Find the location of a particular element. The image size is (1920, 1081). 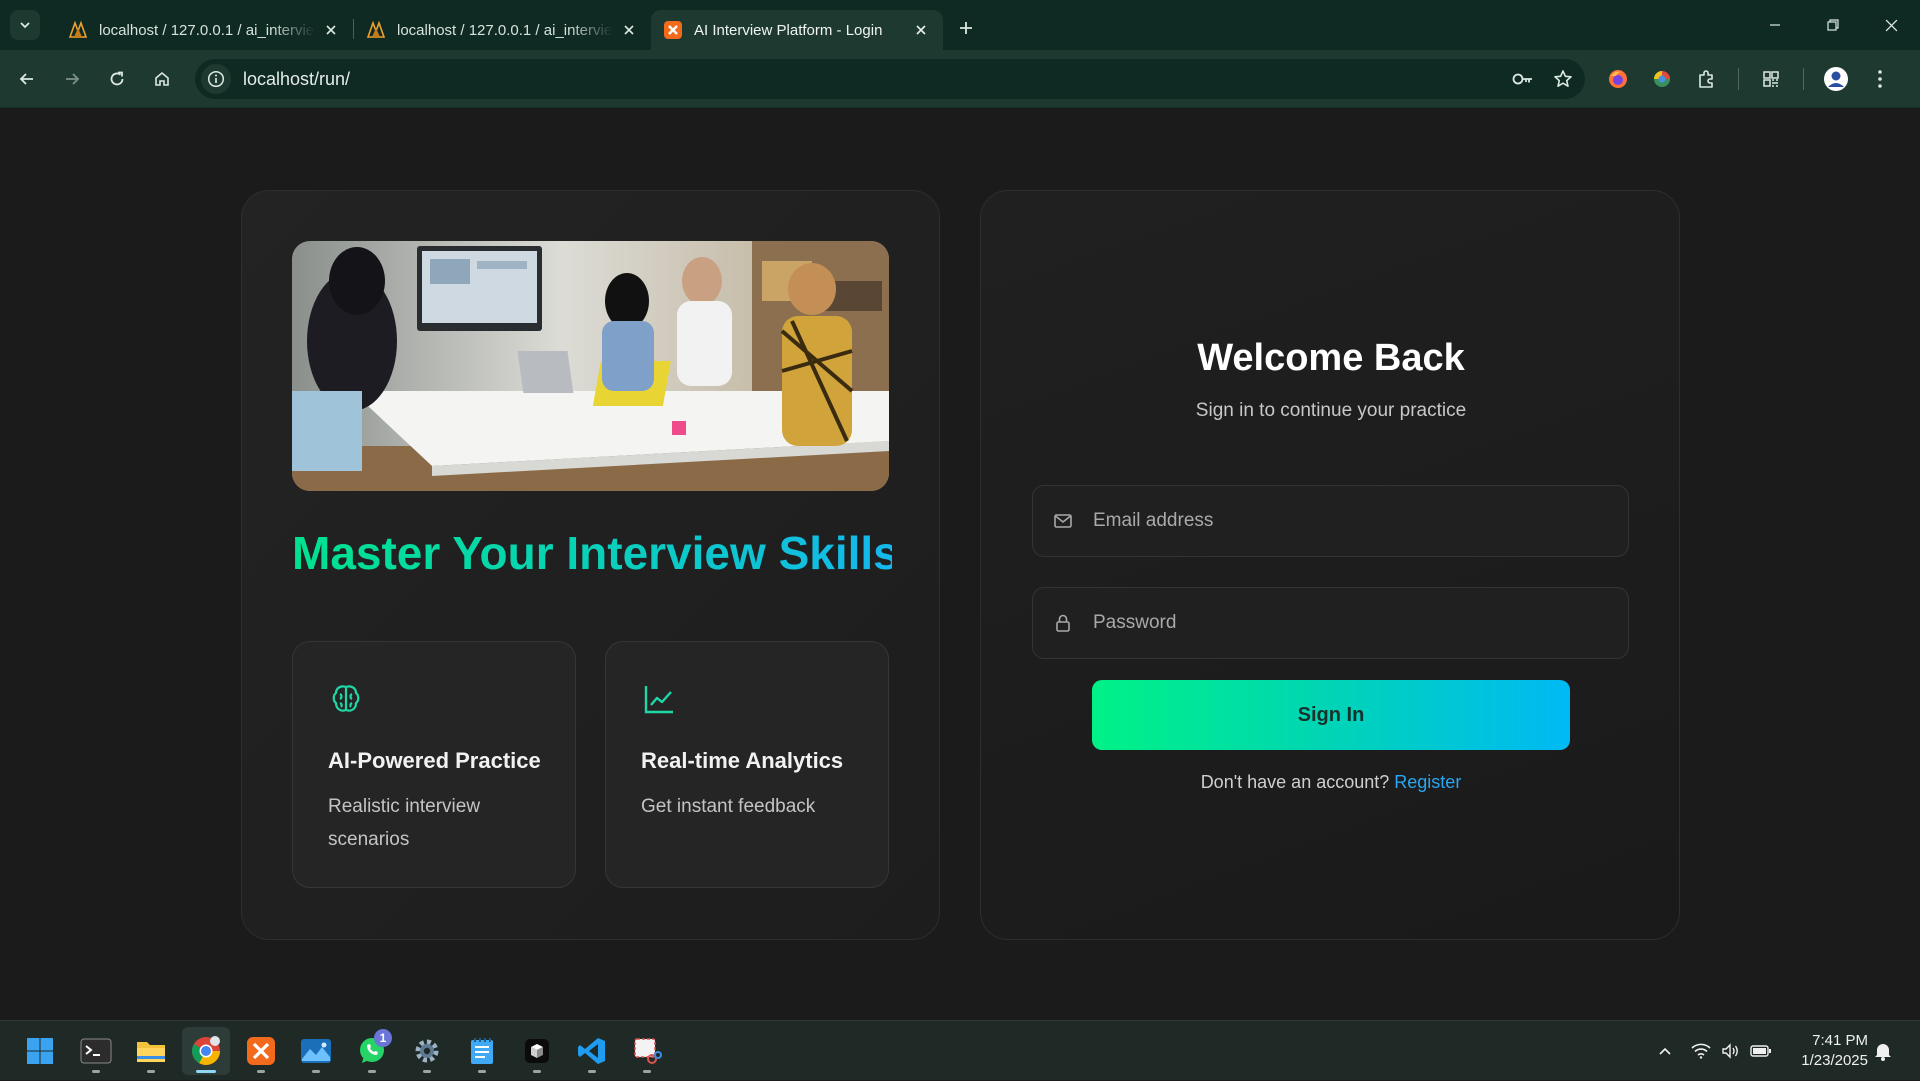

chevron-down-icon is located at coordinates (25, 25).